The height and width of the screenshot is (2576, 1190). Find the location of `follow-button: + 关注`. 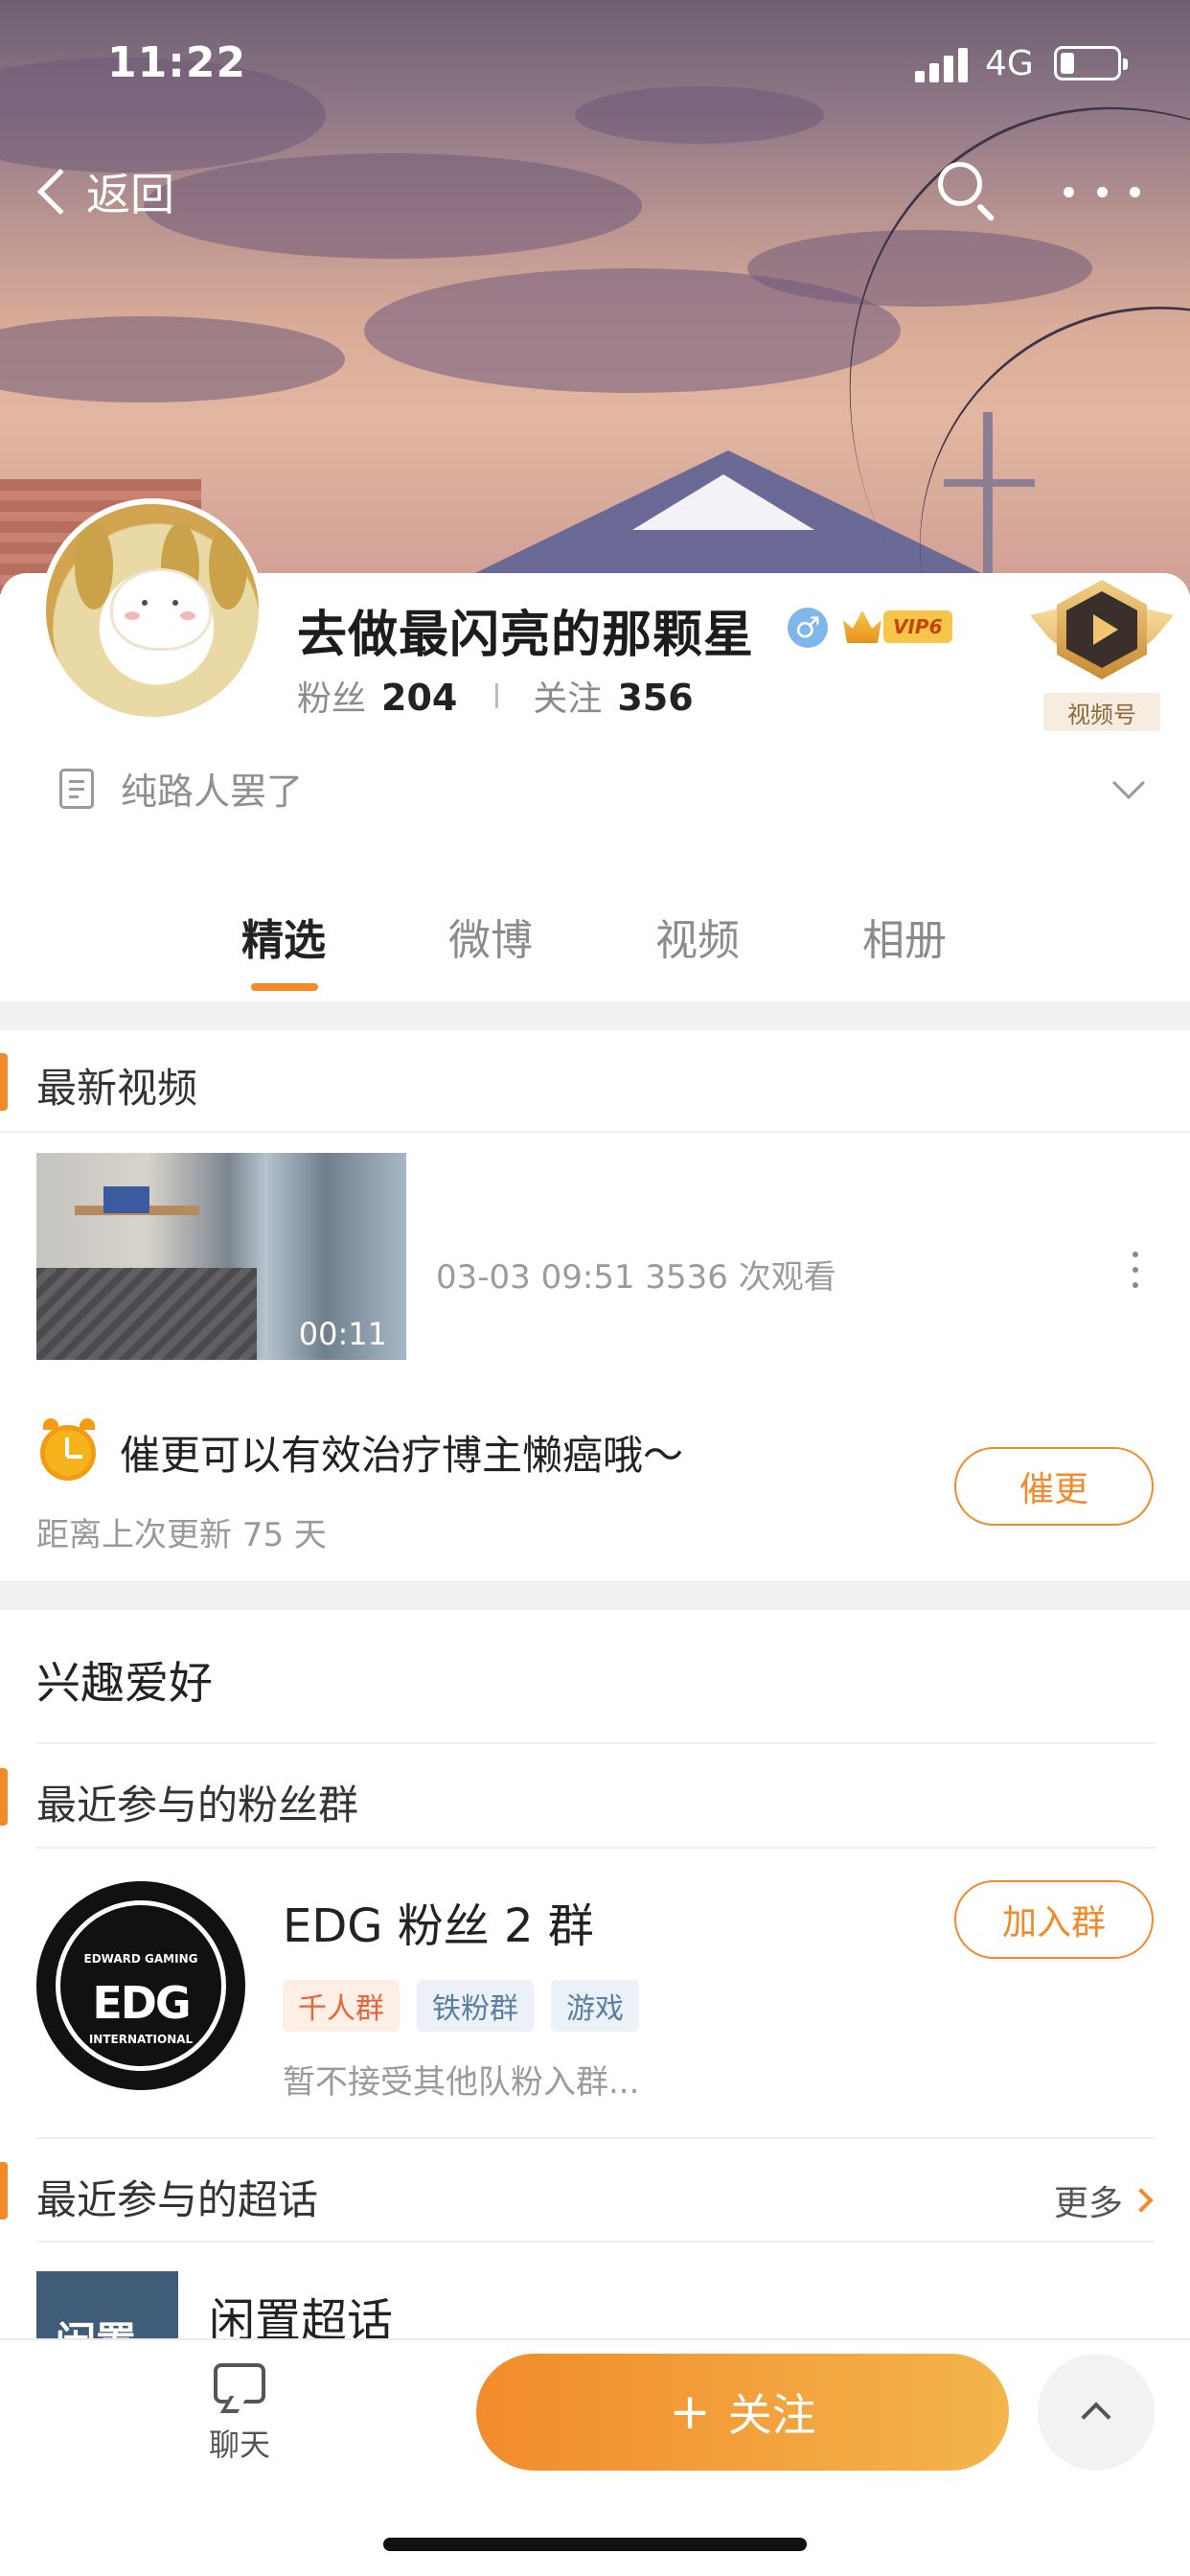

follow-button: + 关注 is located at coordinates (743, 2412).